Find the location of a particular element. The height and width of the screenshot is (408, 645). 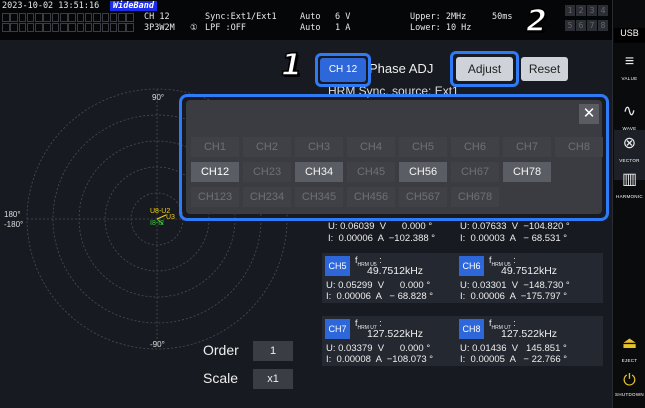

channel-option: CH4 is located at coordinates (371, 147).